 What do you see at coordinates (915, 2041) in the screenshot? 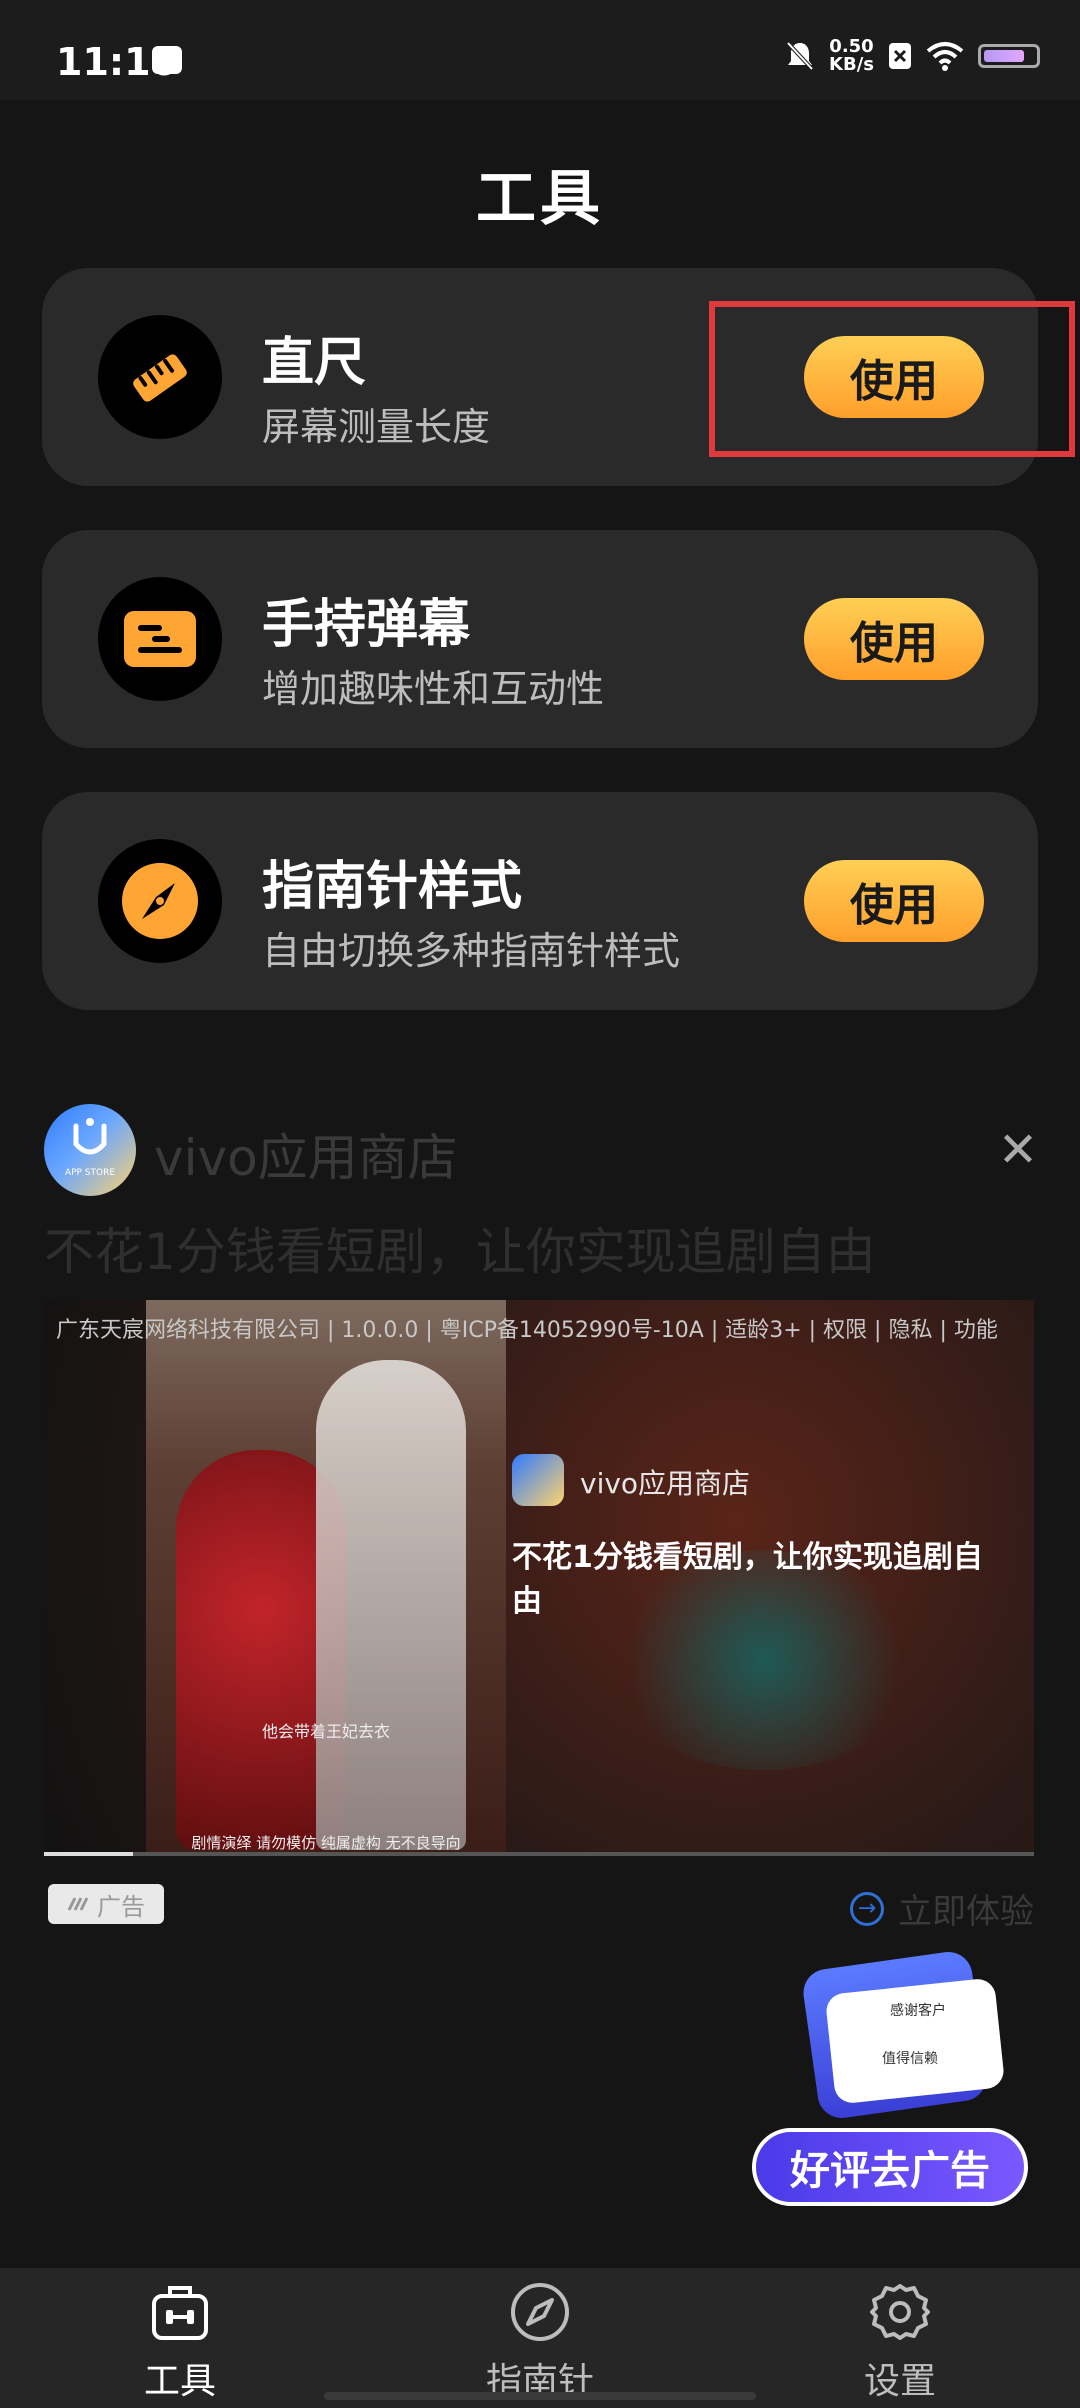
I see `review-card-illustration` at bounding box center [915, 2041].